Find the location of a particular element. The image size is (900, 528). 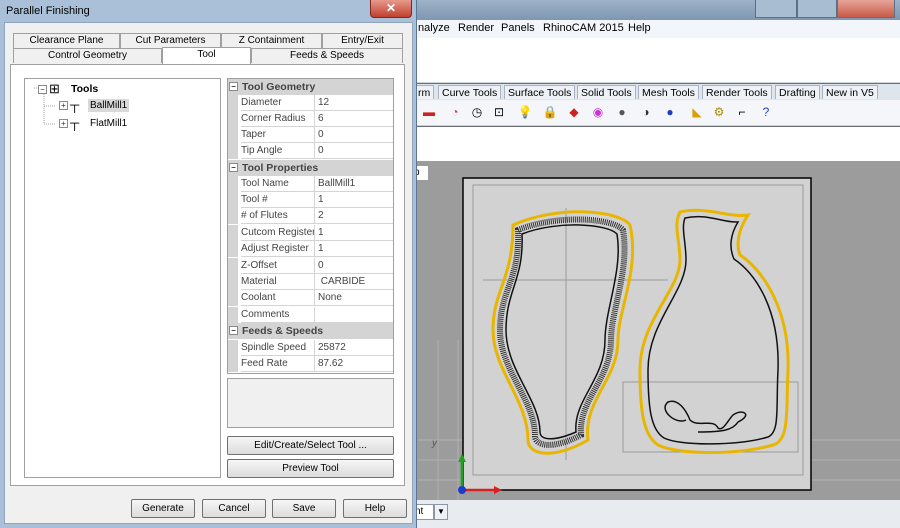

property-name: Tip Angle is located at coordinates (277, 151).